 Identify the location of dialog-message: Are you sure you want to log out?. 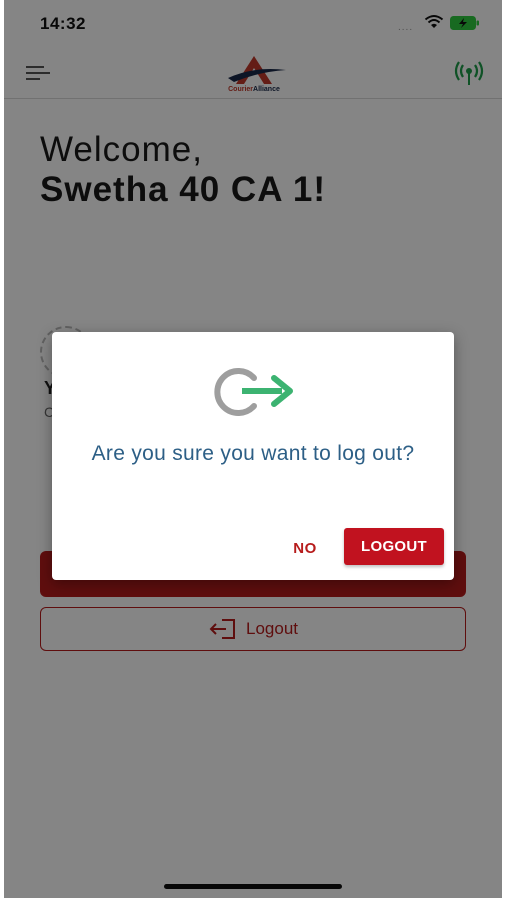
(253, 453).